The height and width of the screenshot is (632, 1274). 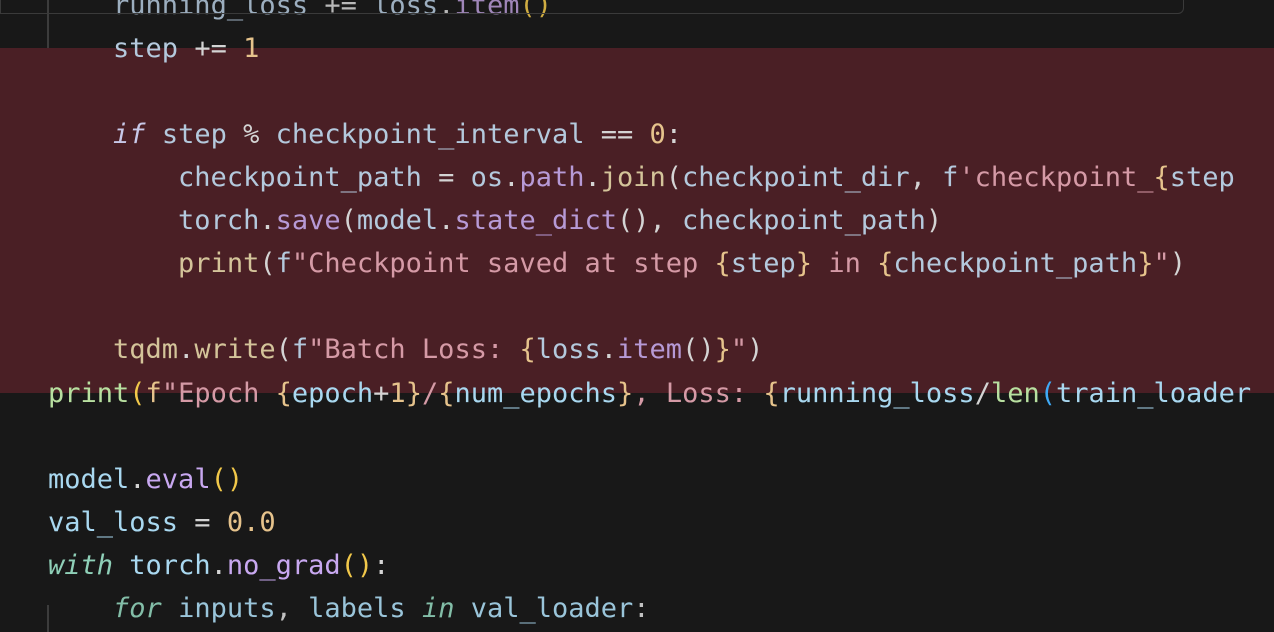 I want to click on code-token: path, so click(x=552, y=177).